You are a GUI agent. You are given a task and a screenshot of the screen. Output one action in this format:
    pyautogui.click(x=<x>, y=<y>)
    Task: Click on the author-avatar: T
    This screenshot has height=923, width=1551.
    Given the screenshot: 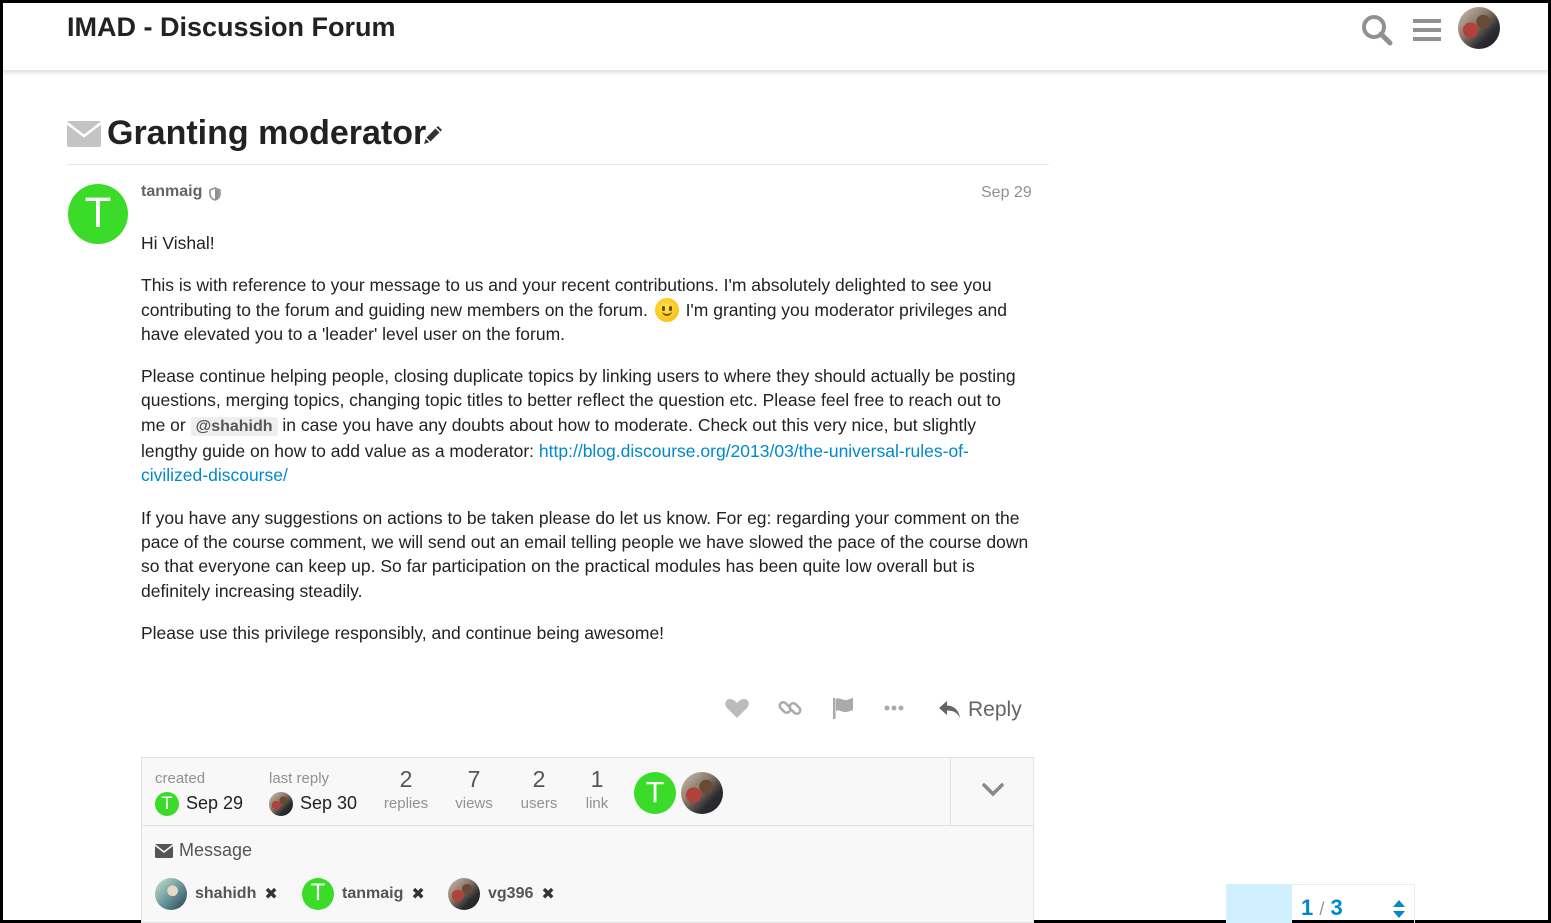 What is the action you would take?
    pyautogui.click(x=98, y=214)
    